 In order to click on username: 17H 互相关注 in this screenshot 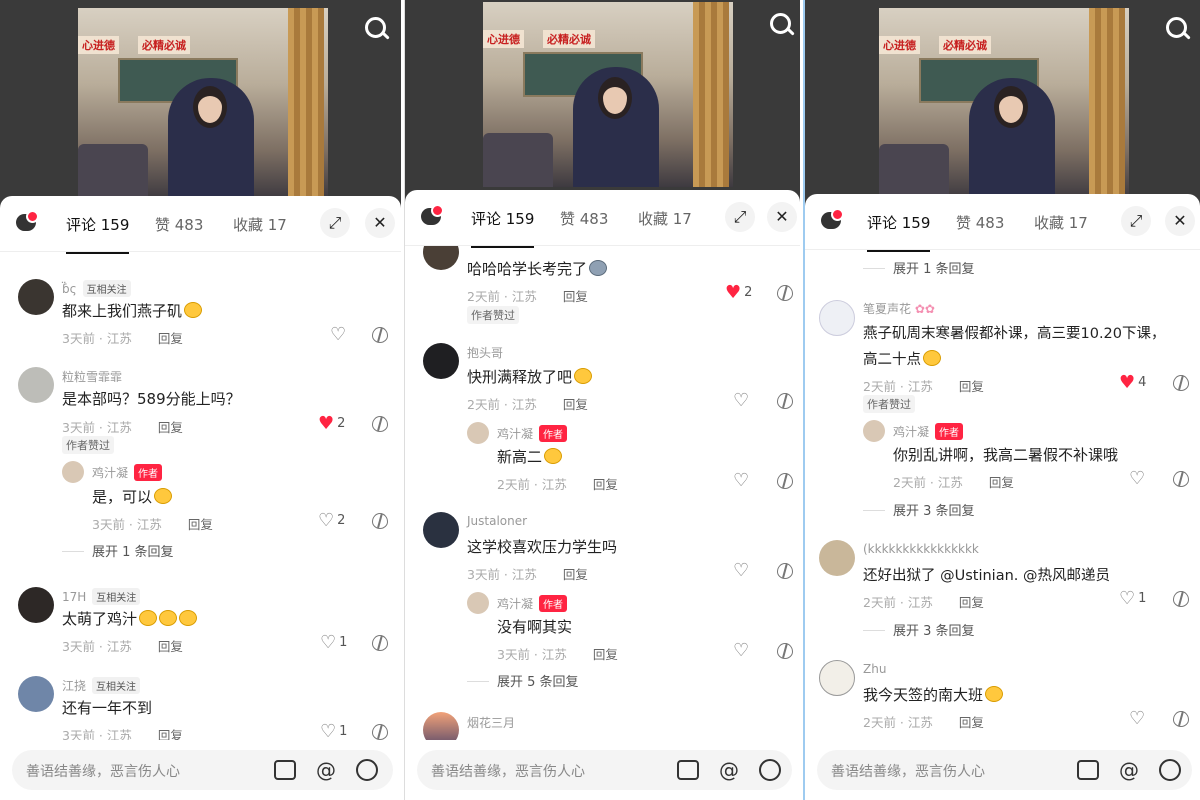, I will do `click(101, 596)`.